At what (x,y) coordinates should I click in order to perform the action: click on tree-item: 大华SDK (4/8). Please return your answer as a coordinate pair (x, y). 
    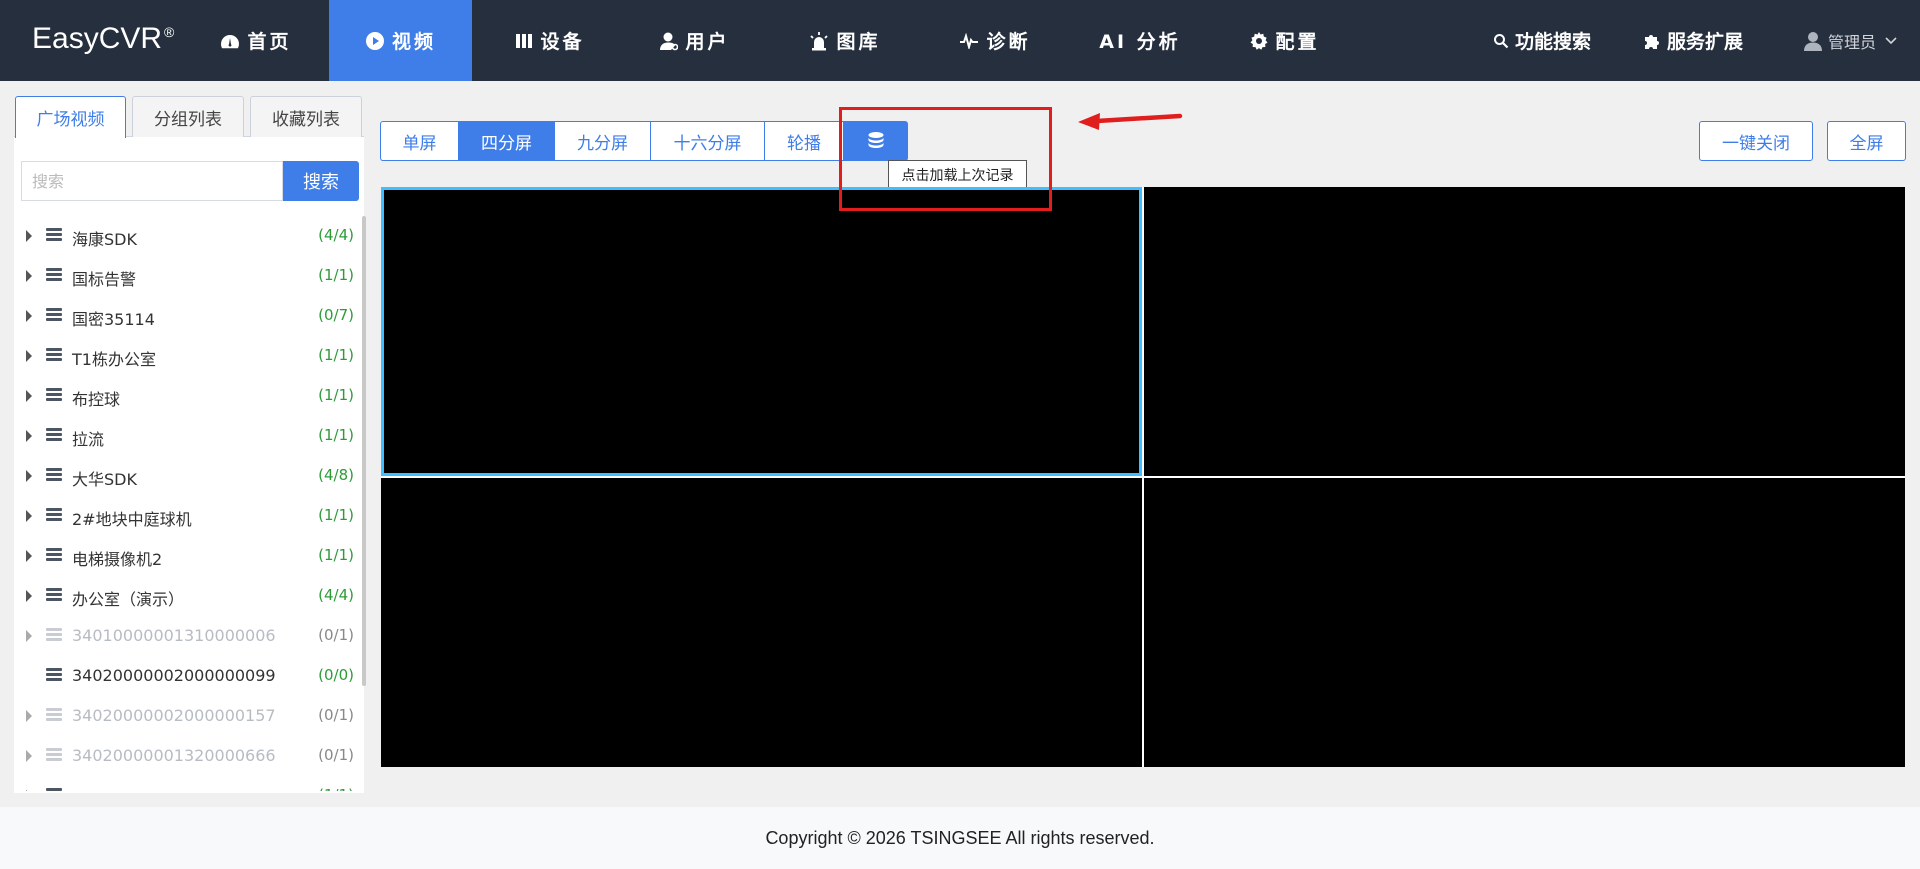
    Looking at the image, I should click on (184, 476).